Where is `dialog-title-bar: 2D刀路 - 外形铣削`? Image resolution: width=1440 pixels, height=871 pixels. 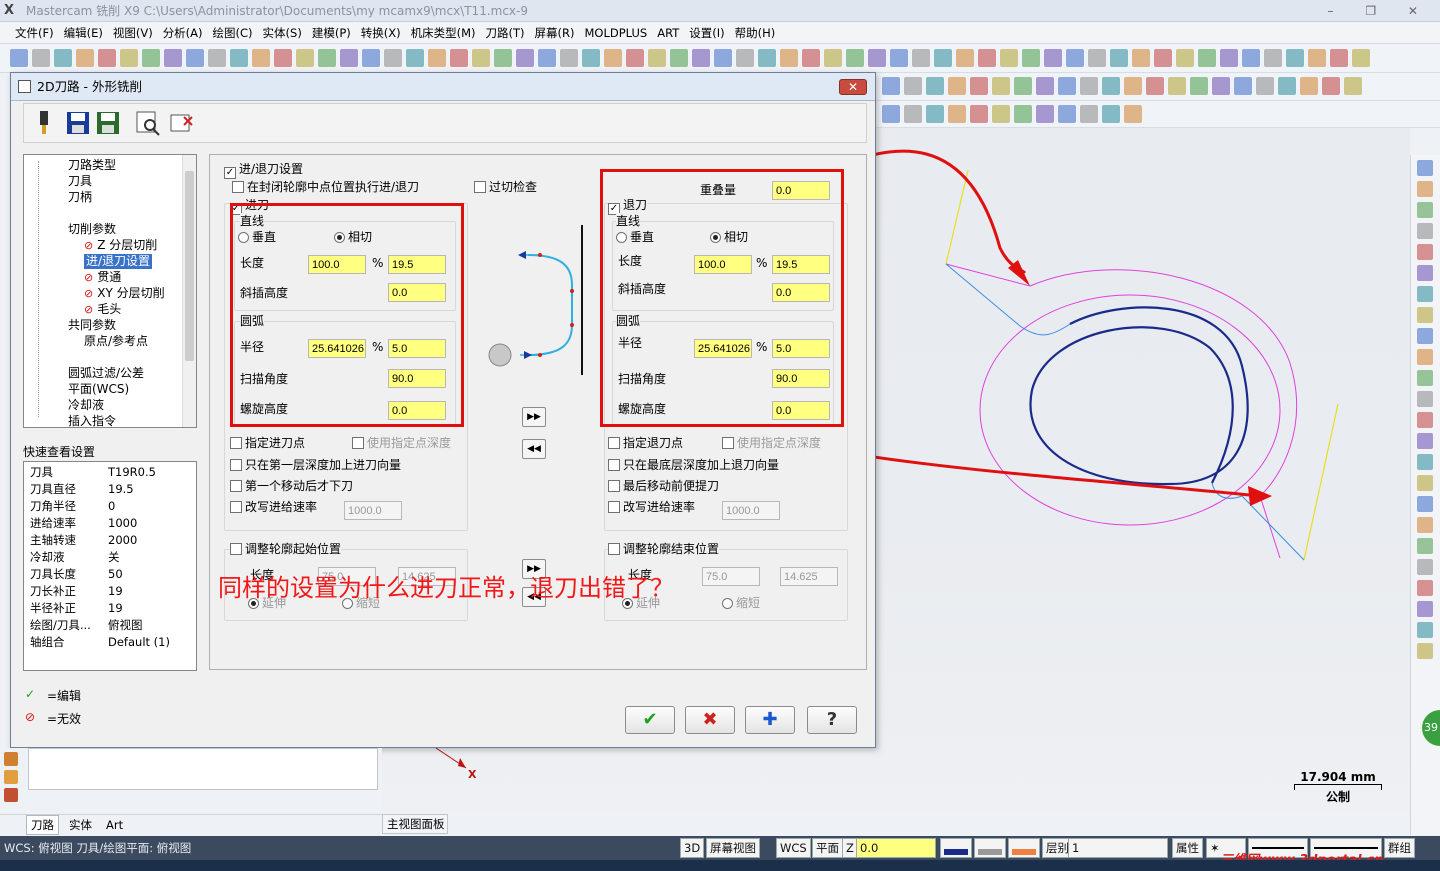
dialog-title-bar: 2D刀路 - 外形铣削 is located at coordinates (443, 87).